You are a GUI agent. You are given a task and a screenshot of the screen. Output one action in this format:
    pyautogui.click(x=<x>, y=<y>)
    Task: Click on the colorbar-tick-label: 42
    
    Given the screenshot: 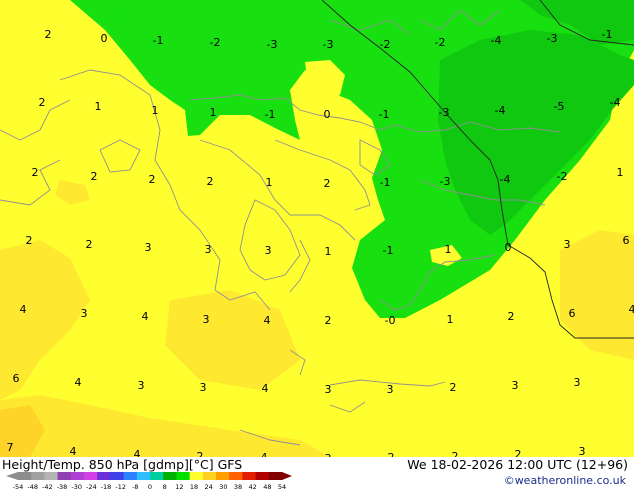 What is the action you would take?
    pyautogui.click(x=253, y=486)
    